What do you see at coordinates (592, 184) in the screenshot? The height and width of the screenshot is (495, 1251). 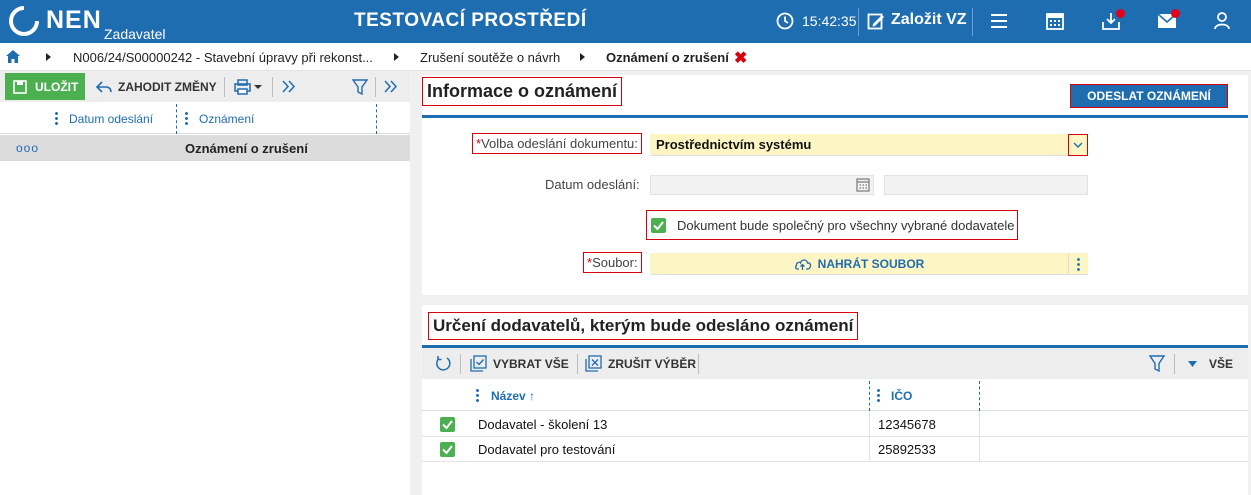 I see `date-sent-label: Datum odeslání:` at bounding box center [592, 184].